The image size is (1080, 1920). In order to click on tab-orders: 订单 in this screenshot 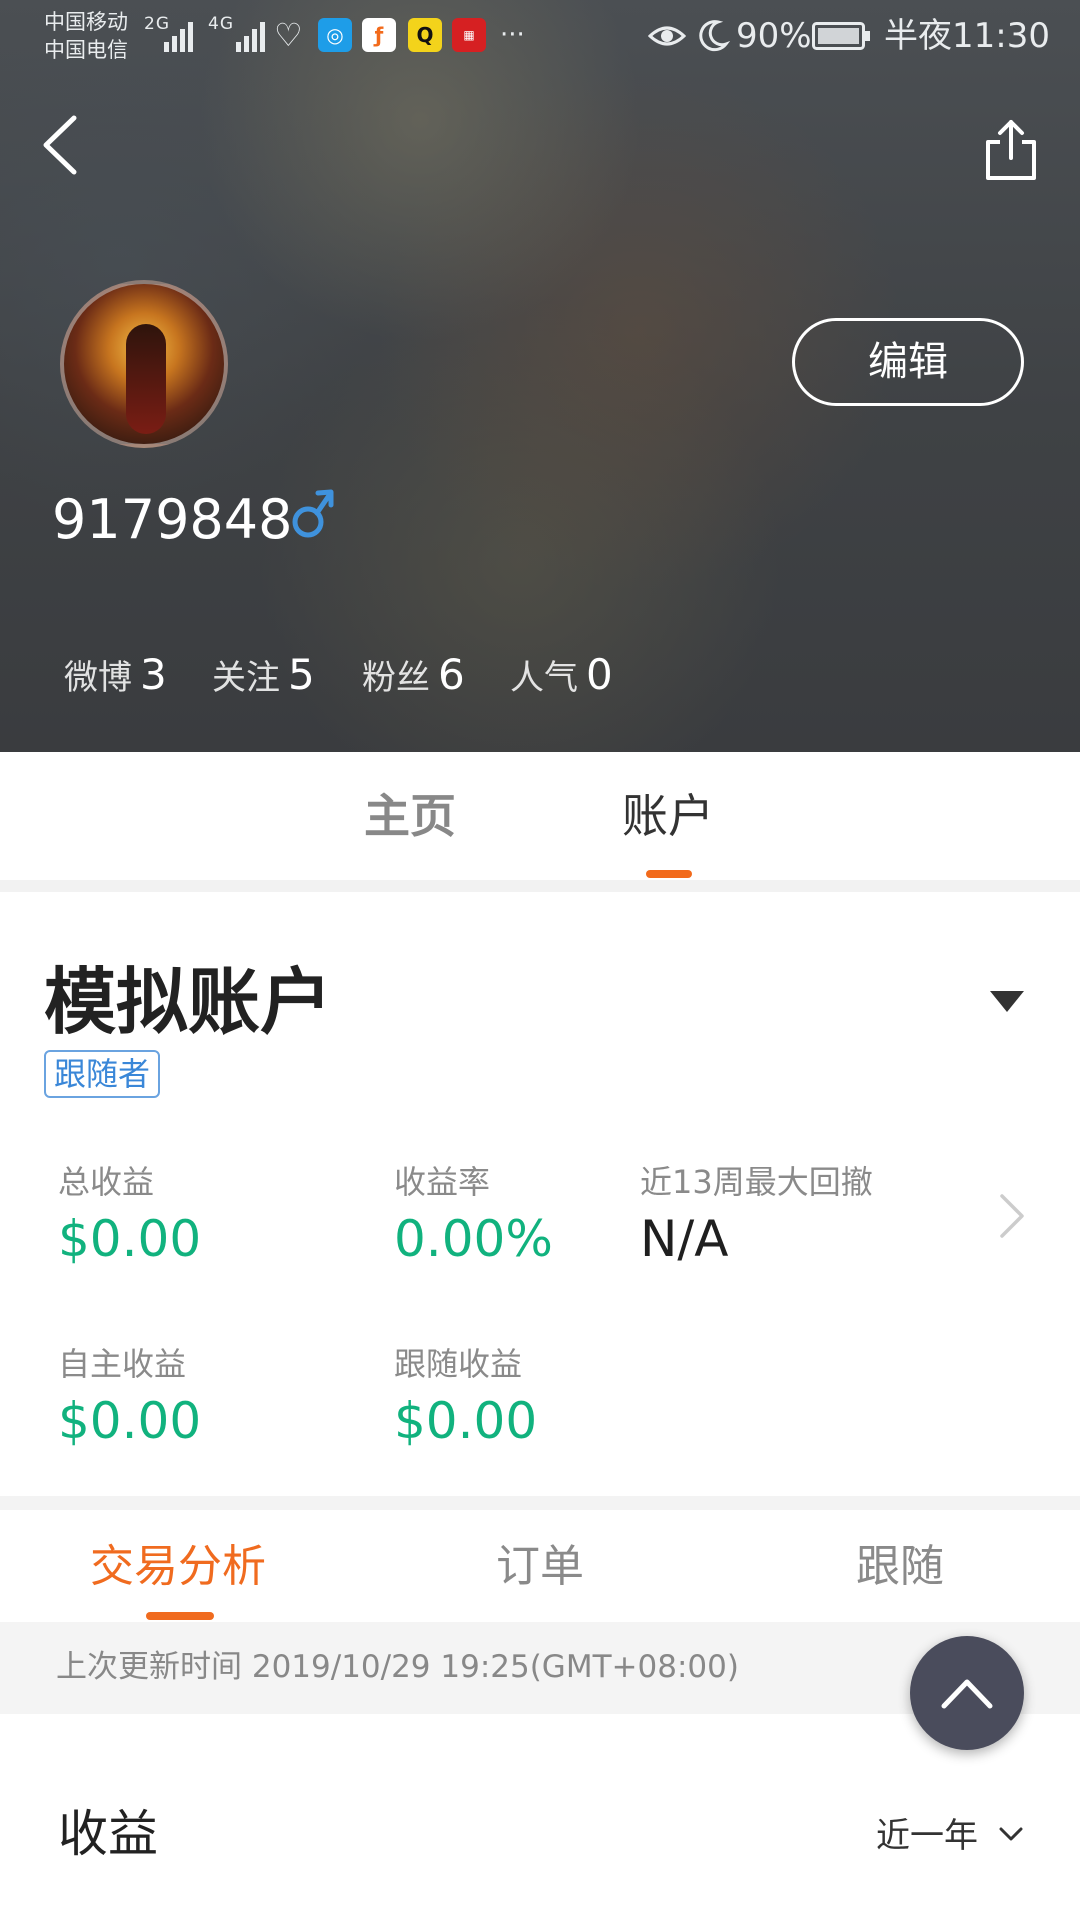, I will do `click(540, 1567)`.